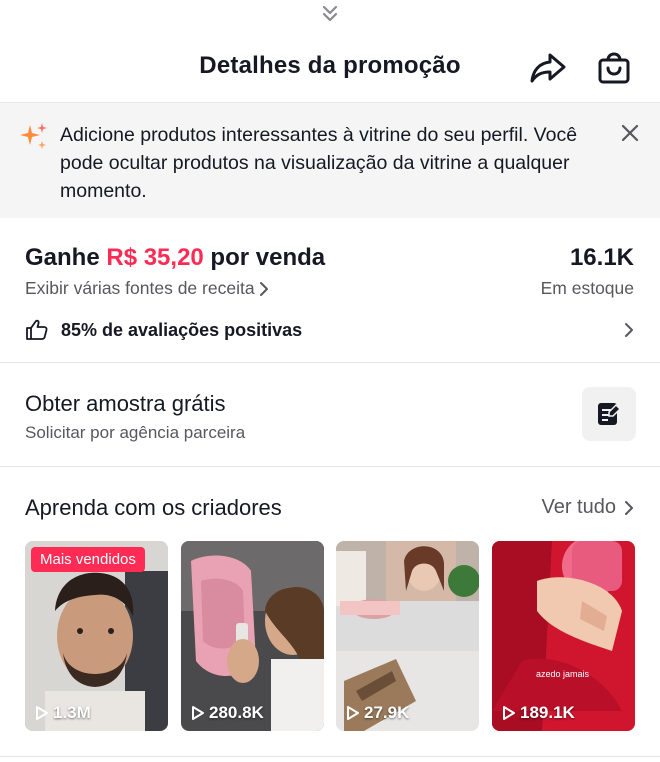  I want to click on commission-prefix: Ganhe, so click(66, 257).